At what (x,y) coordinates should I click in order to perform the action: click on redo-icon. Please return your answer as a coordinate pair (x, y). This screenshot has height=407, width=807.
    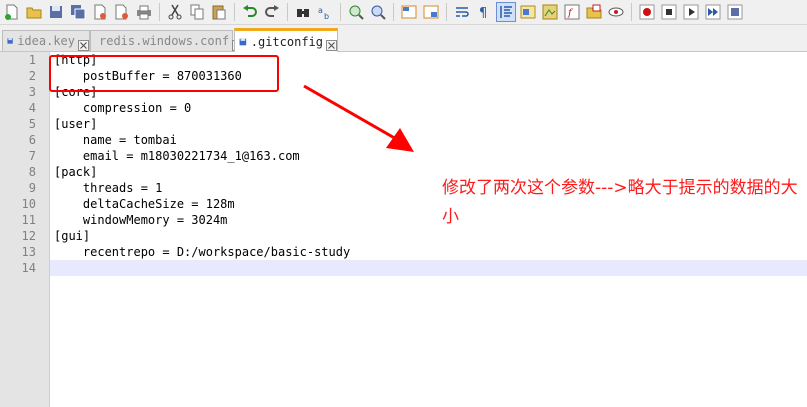
    Looking at the image, I should click on (272, 12).